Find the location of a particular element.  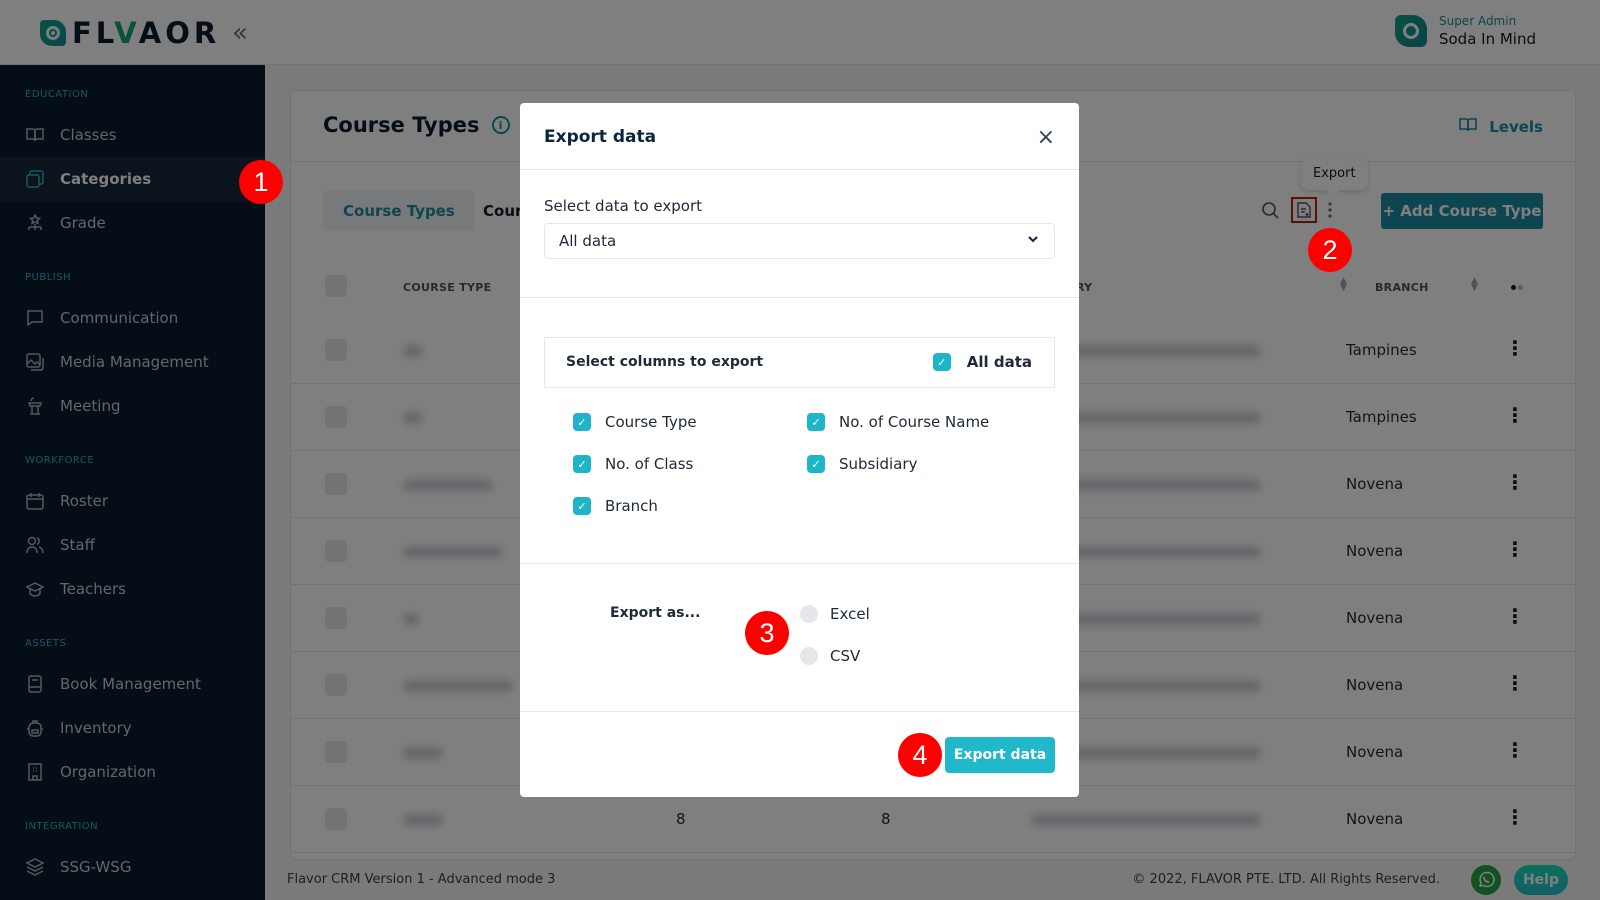

all-columns-checkbox: ✓ All data is located at coordinates (982, 362).